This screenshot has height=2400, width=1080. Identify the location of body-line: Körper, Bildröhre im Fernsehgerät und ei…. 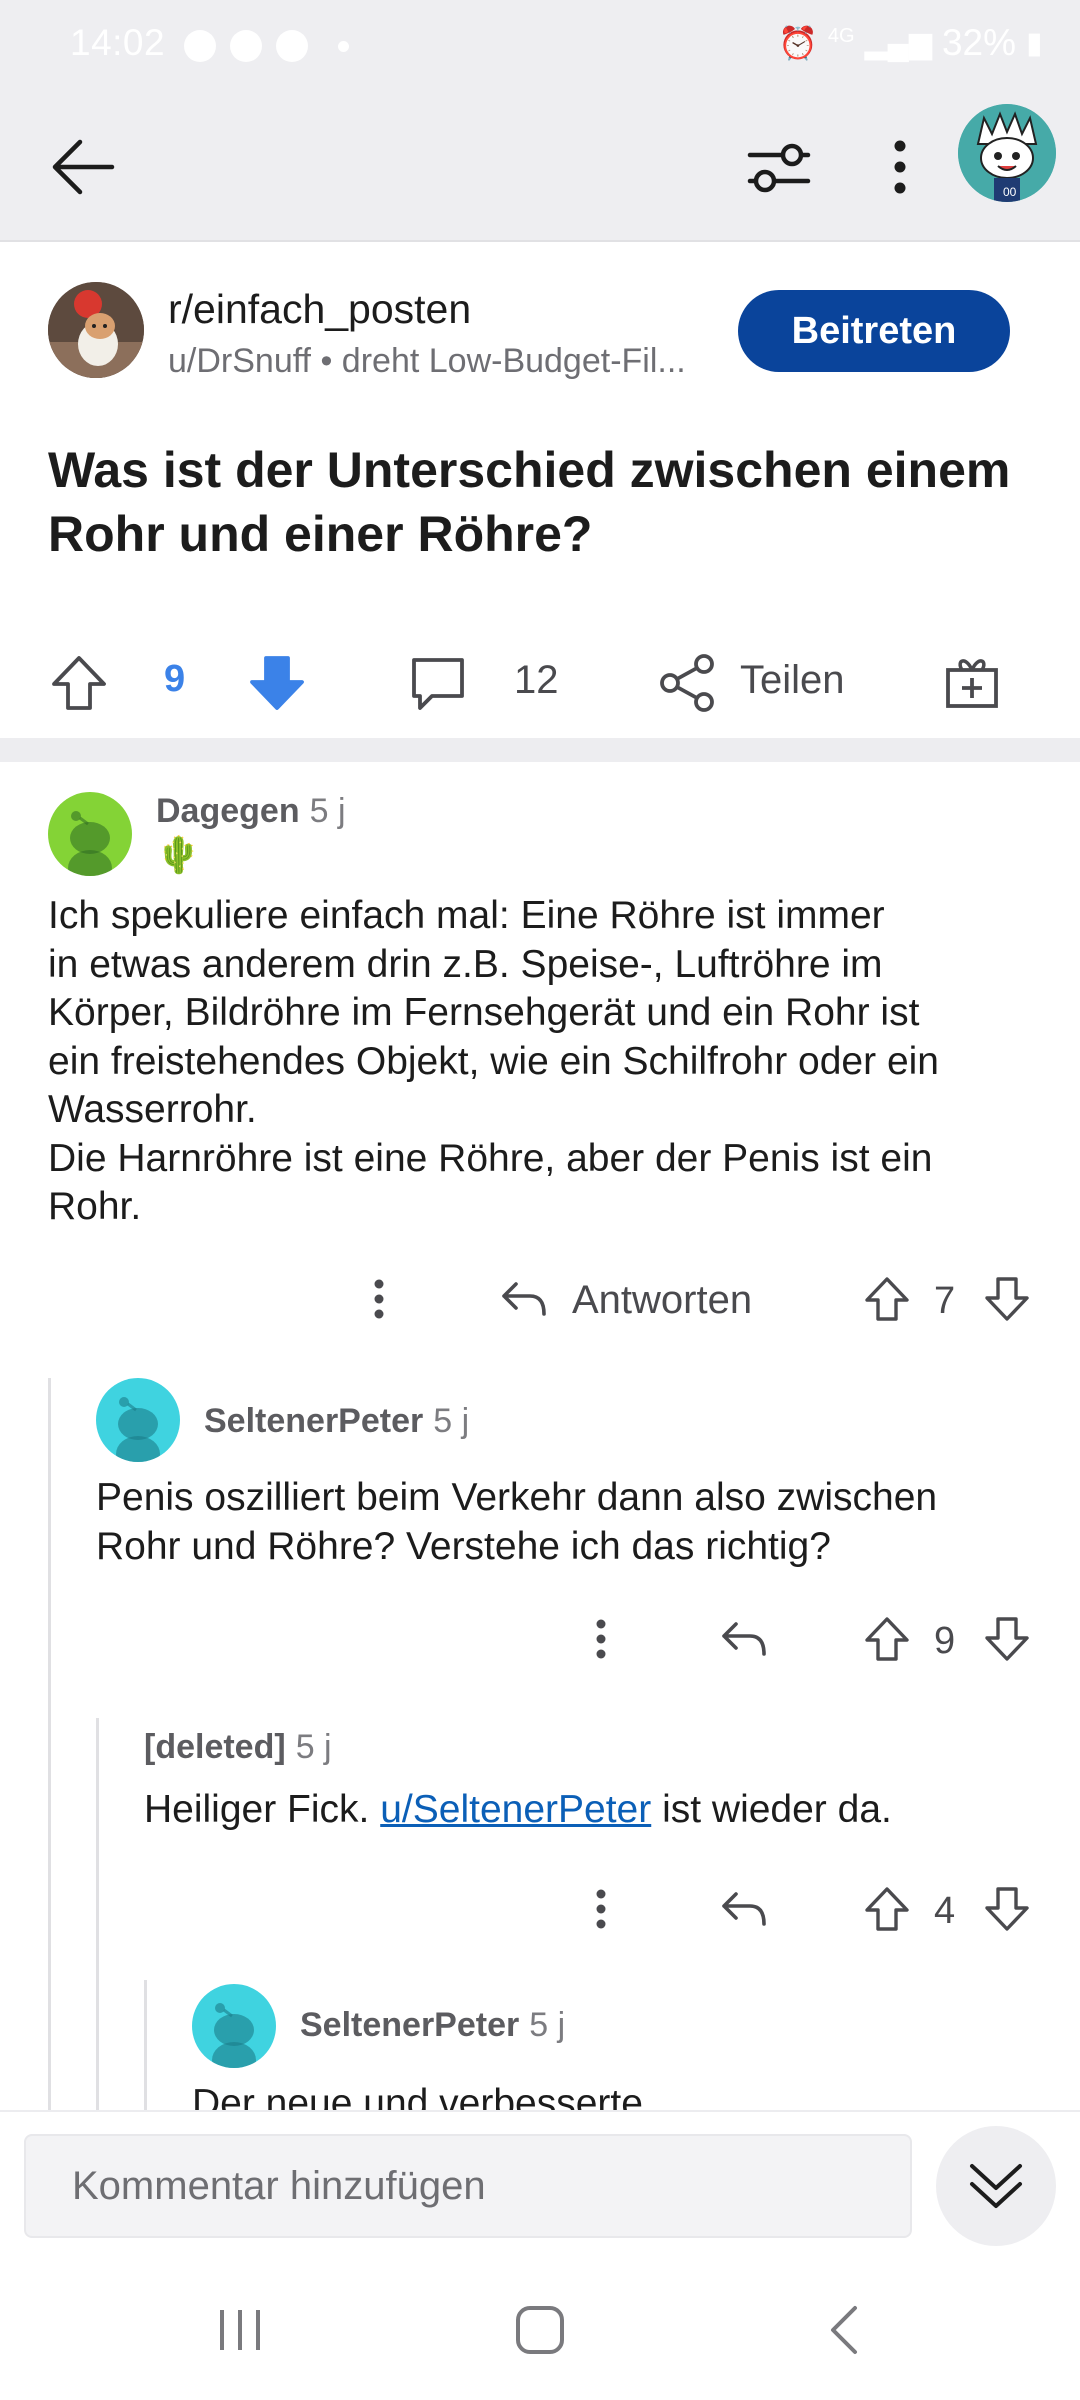
(484, 1012).